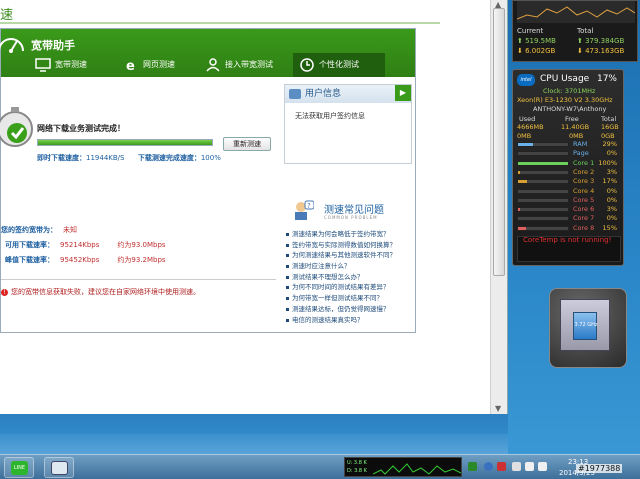 The image size is (640, 479). I want to click on instant-speed-label: 即时下载速度：, so click(61, 158).